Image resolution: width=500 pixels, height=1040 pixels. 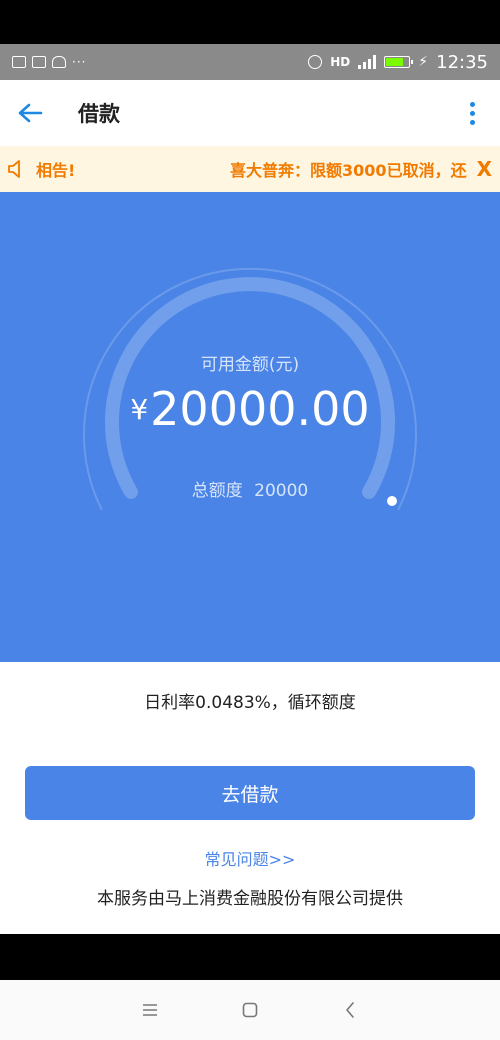 I want to click on back-button, so click(x=30, y=113).